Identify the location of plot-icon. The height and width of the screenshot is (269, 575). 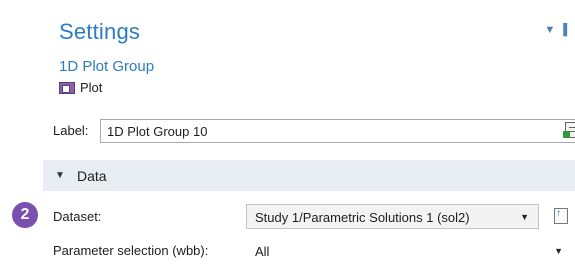
(67, 87).